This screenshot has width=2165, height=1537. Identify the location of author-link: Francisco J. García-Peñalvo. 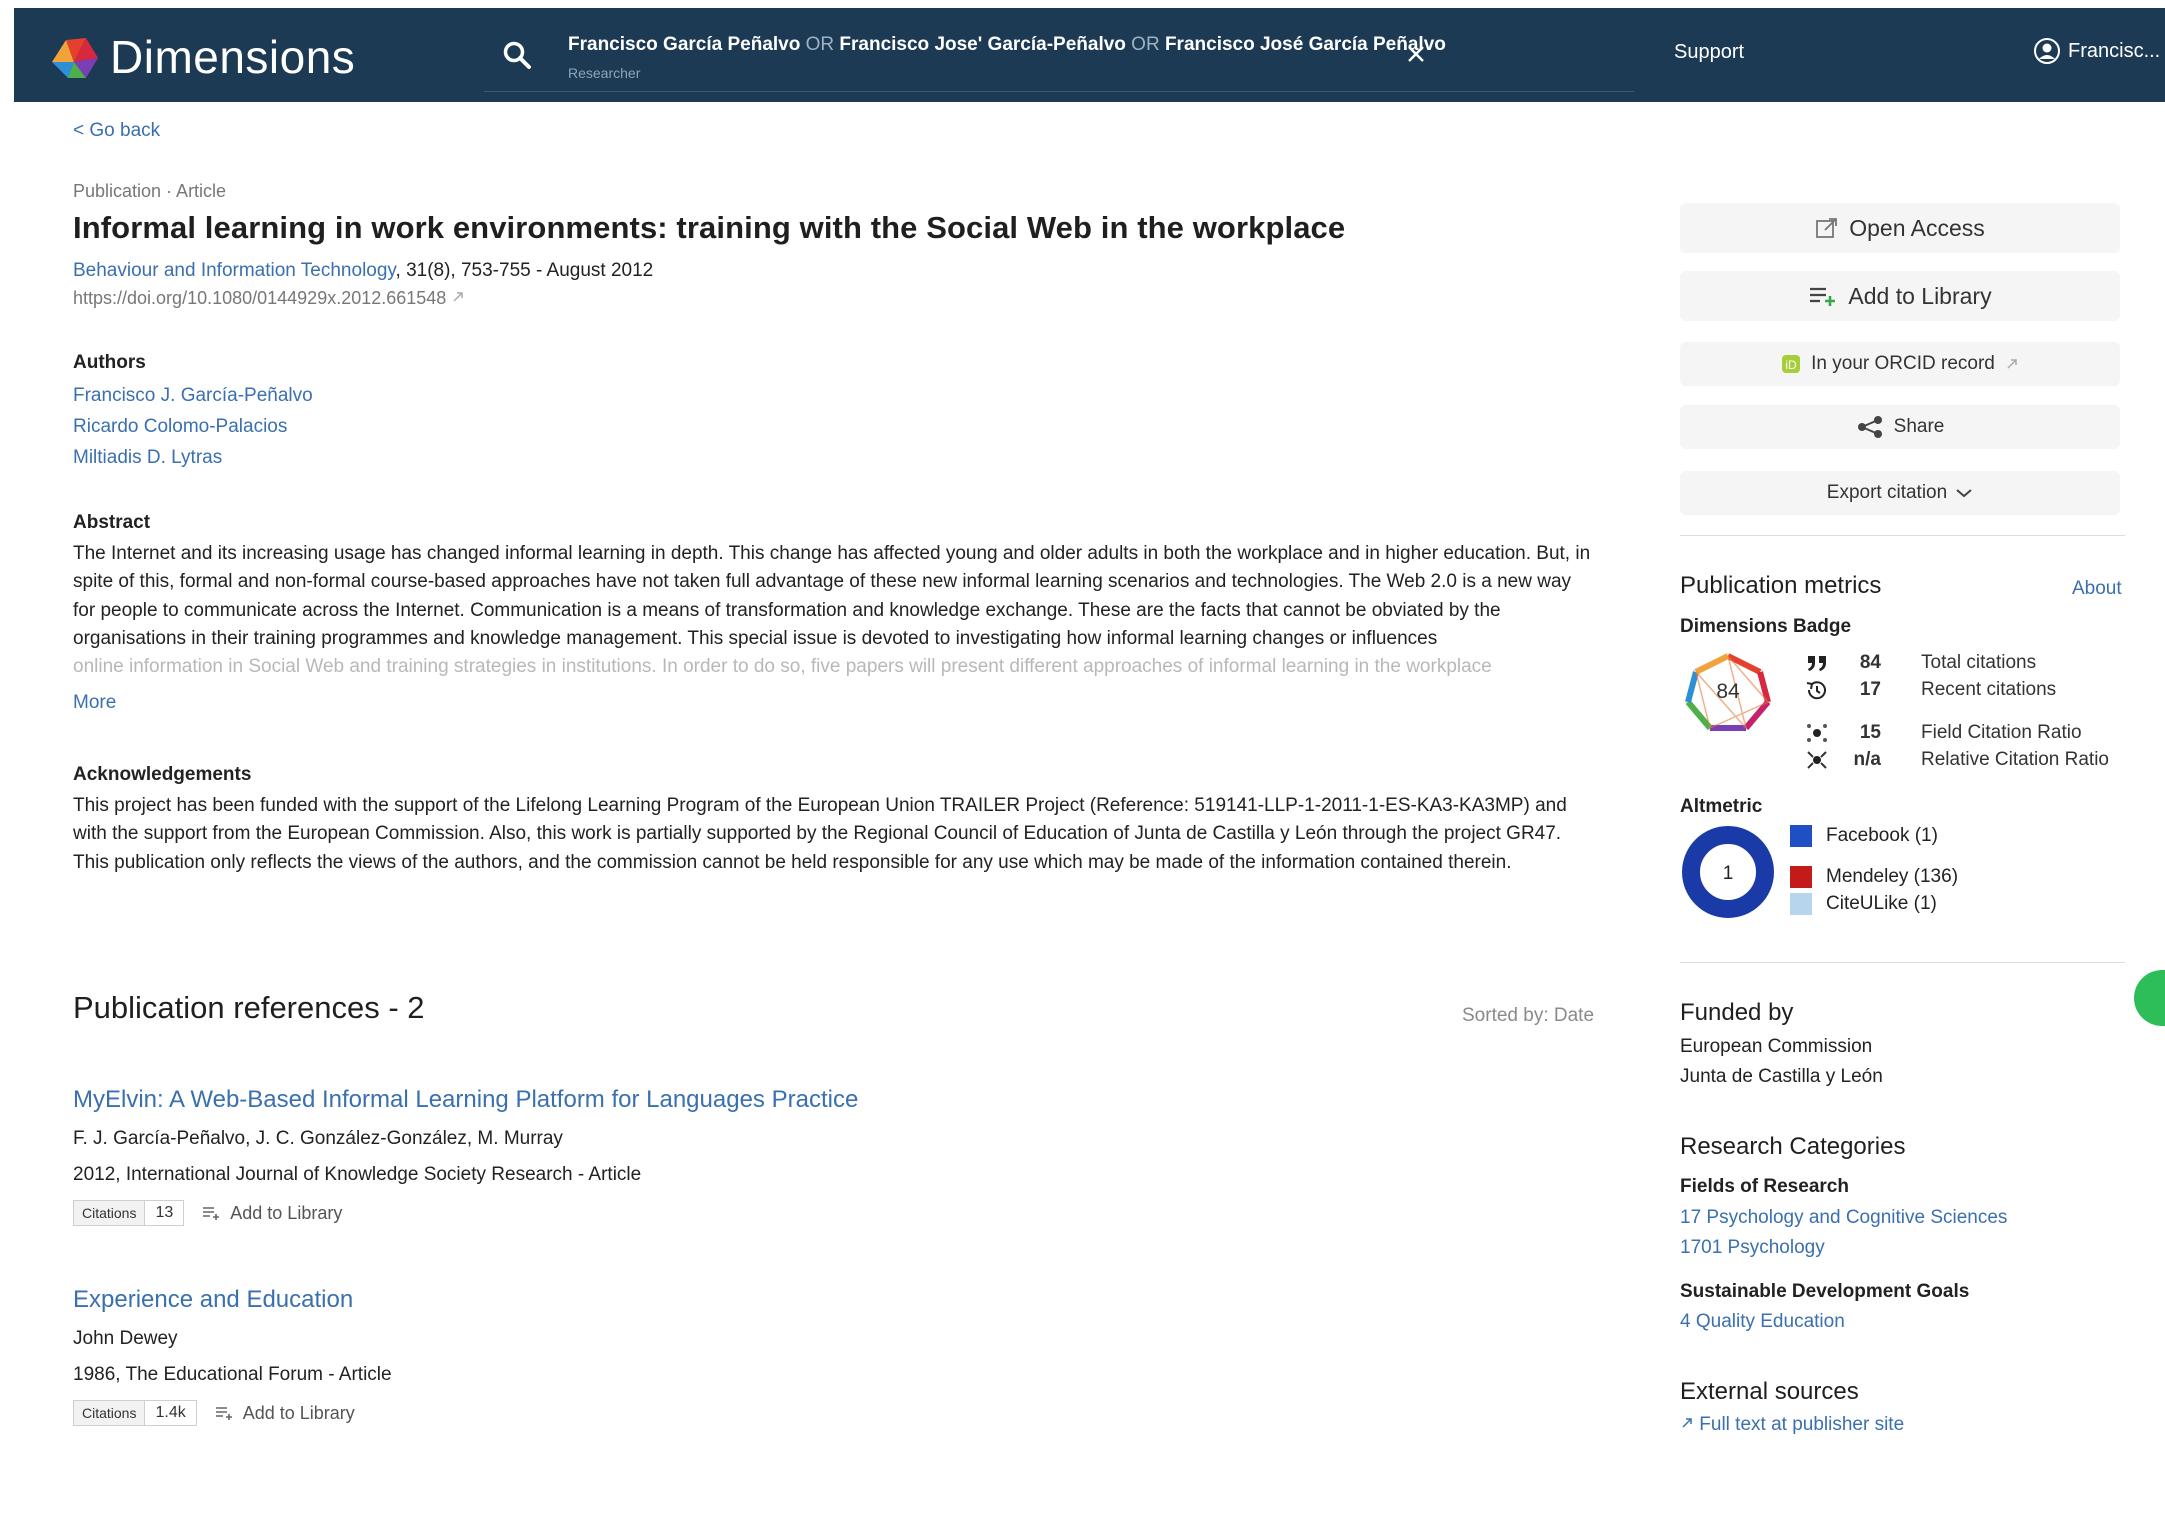
(193, 395).